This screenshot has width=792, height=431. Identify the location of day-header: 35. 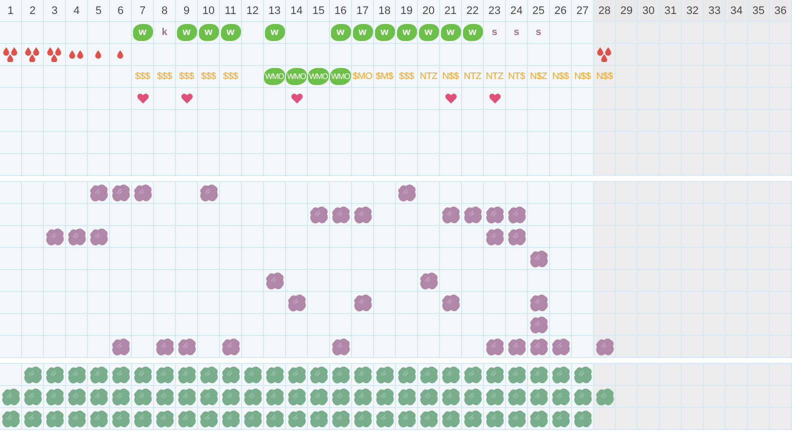
(759, 11).